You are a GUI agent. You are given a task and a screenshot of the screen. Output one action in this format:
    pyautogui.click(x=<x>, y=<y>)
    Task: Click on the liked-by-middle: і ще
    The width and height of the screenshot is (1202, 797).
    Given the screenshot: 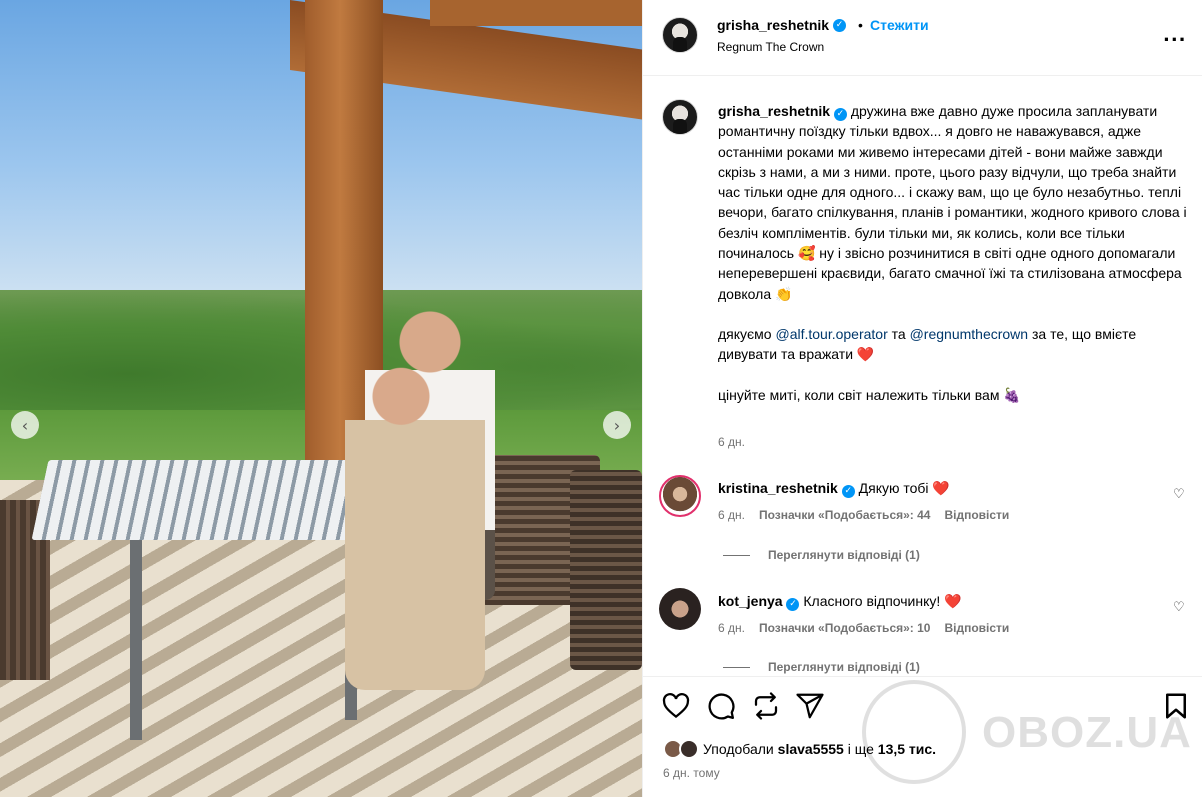 What is the action you would take?
    pyautogui.click(x=860, y=749)
    